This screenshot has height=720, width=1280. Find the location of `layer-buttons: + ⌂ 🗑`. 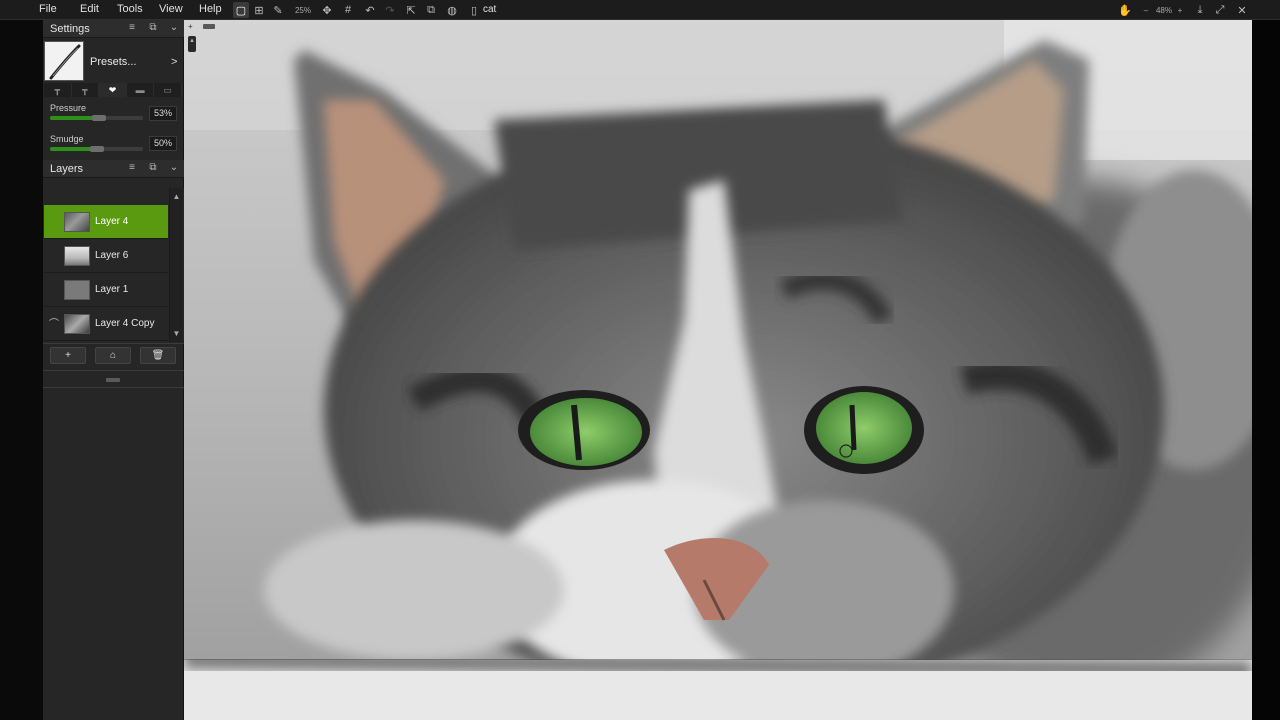

layer-buttons: + ⌂ 🗑 is located at coordinates (113, 356).